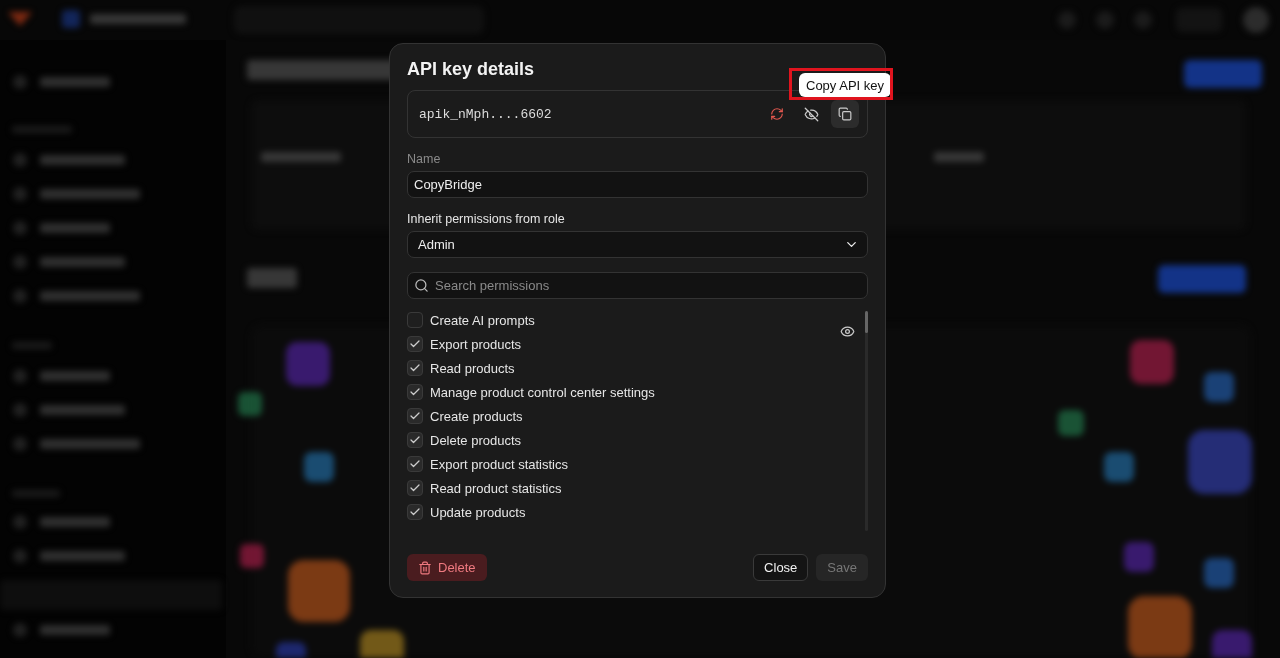 Image resolution: width=1280 pixels, height=658 pixels. Describe the element at coordinates (845, 85) in the screenshot. I see `tooltip: Copy API key` at that location.